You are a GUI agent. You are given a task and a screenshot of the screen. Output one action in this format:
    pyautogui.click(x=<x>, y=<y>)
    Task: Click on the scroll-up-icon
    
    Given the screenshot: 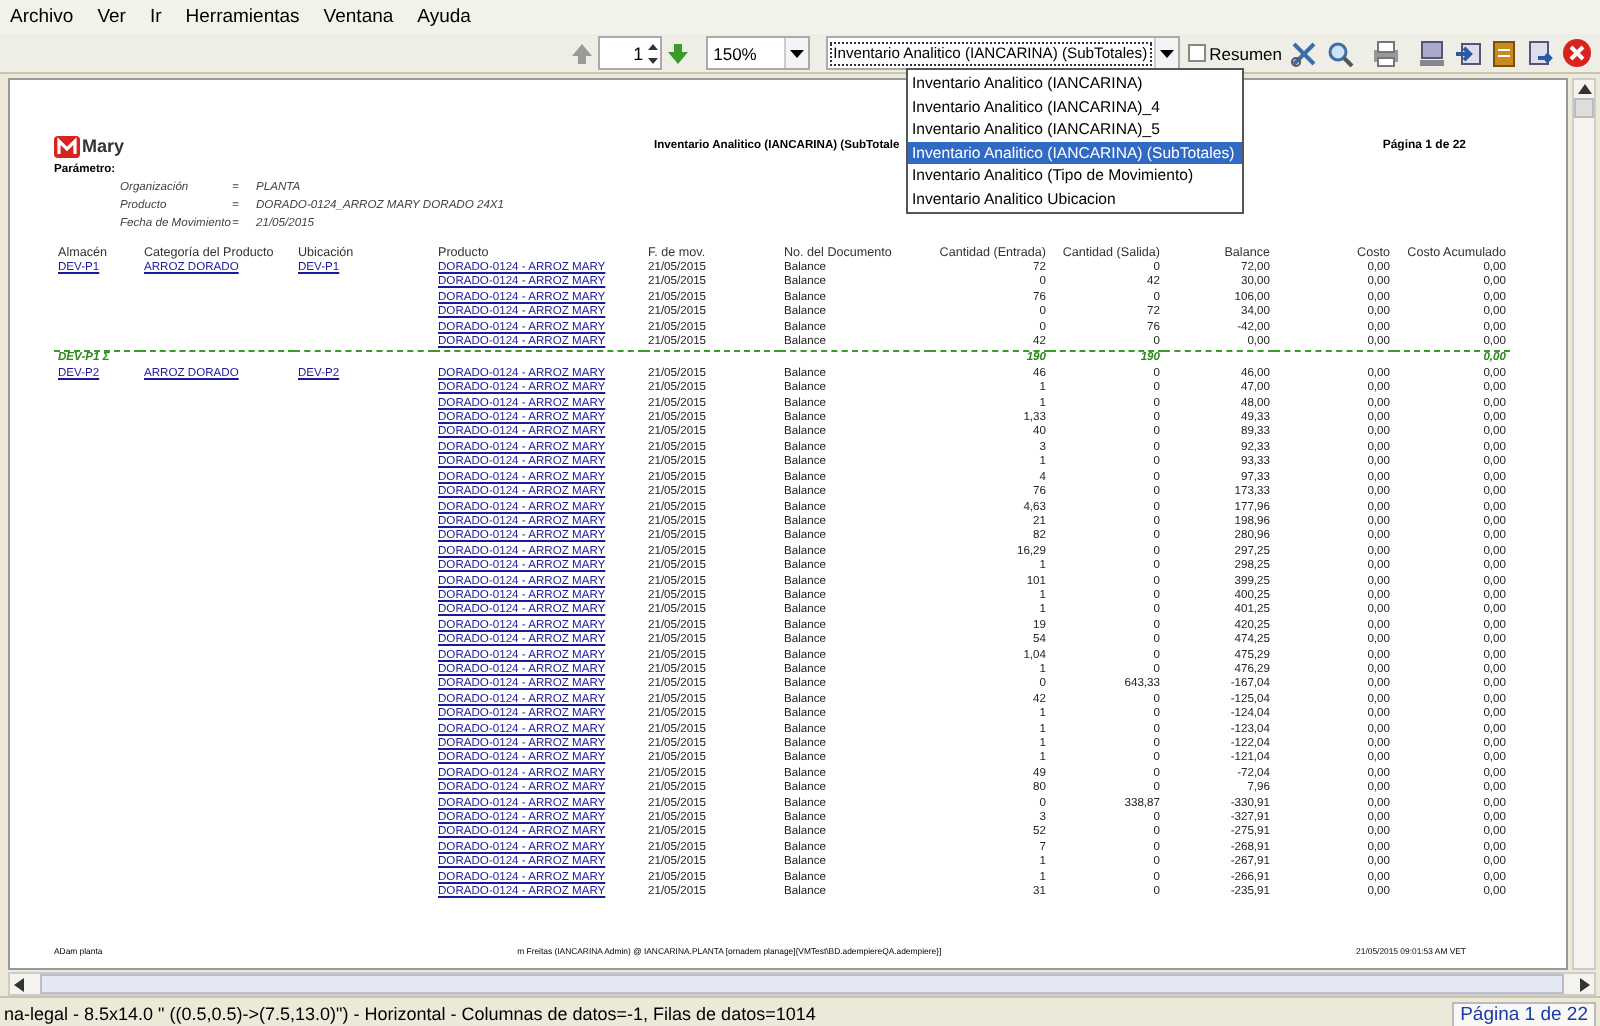 What is the action you would take?
    pyautogui.click(x=1584, y=89)
    